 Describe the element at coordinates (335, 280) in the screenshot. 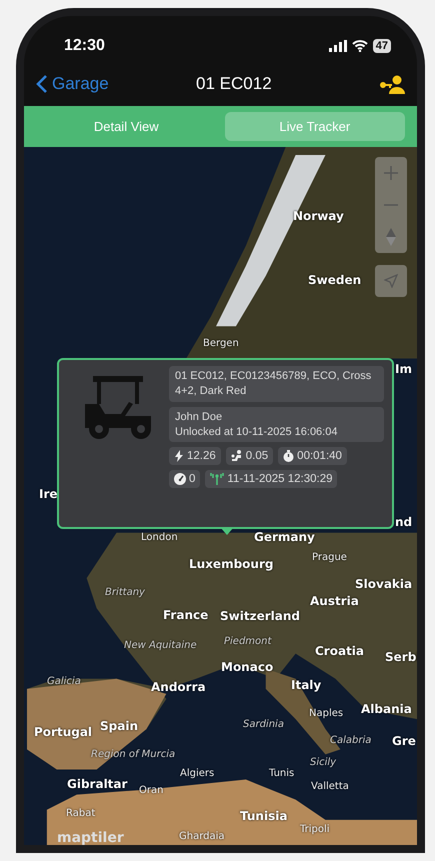

I see `map-label: Sweden` at that location.